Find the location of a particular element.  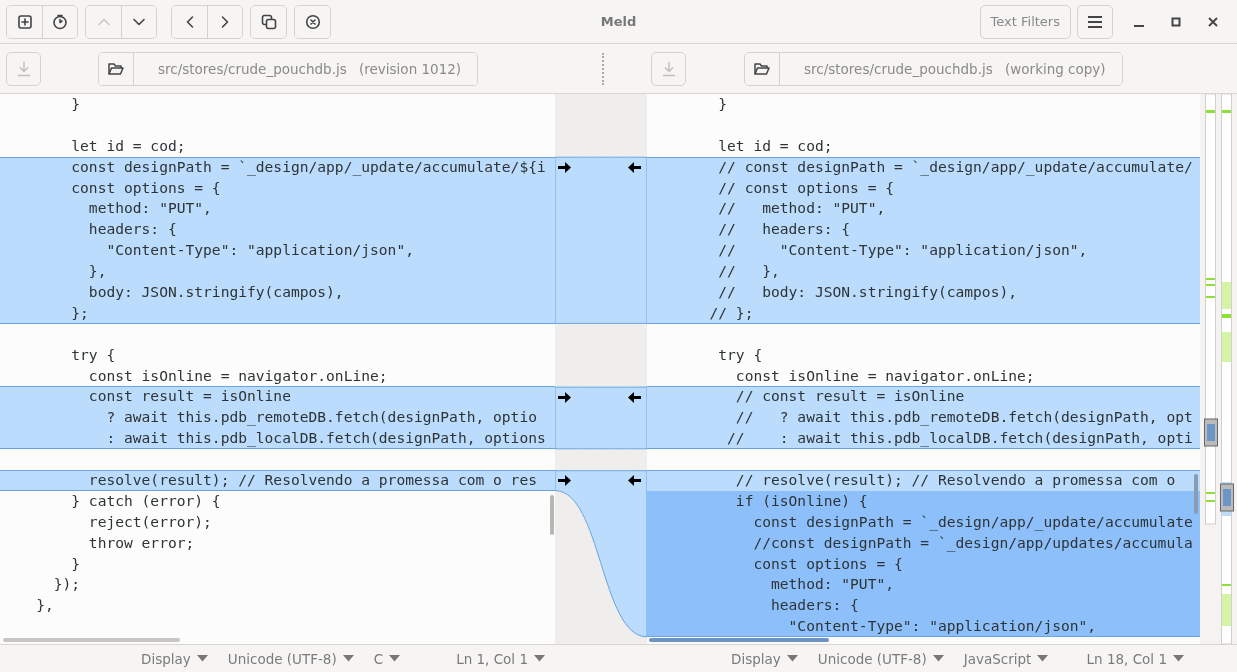

cursor-position-dropdown: Ln 1, Col 1 is located at coordinates (500, 658).